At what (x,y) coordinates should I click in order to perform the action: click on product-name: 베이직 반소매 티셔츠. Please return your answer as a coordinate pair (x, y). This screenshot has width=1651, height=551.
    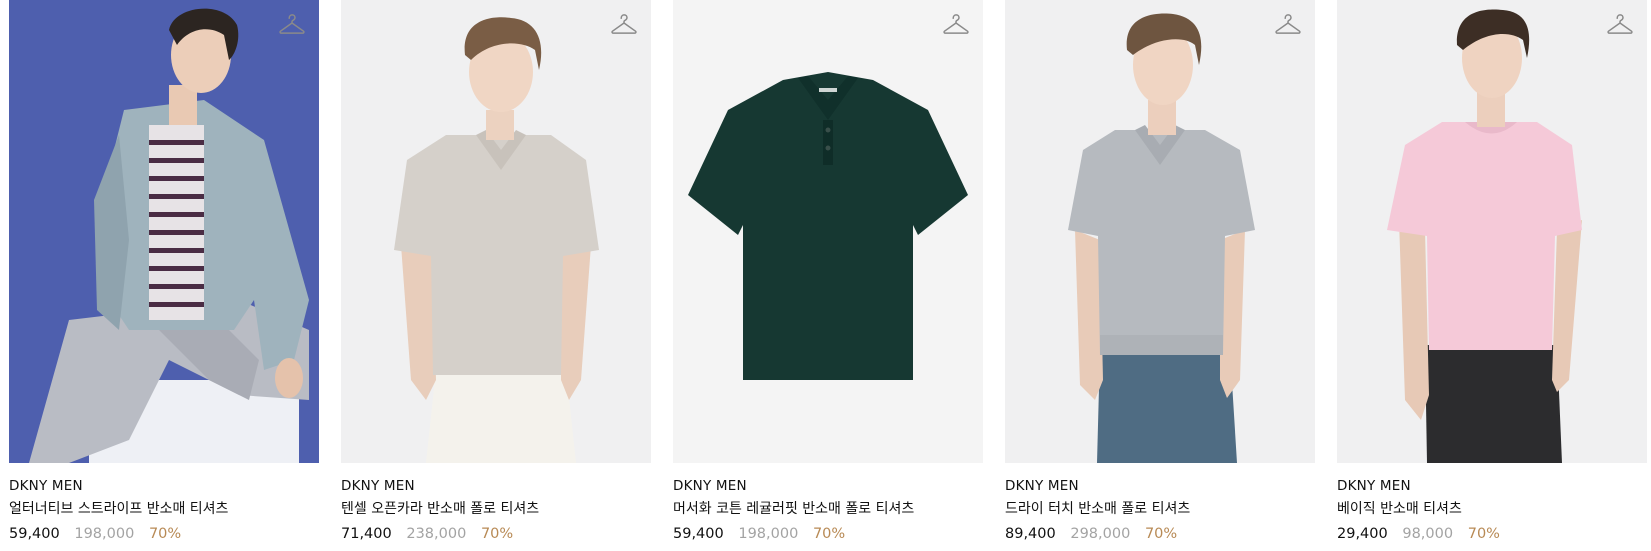
    Looking at the image, I should click on (1492, 509).